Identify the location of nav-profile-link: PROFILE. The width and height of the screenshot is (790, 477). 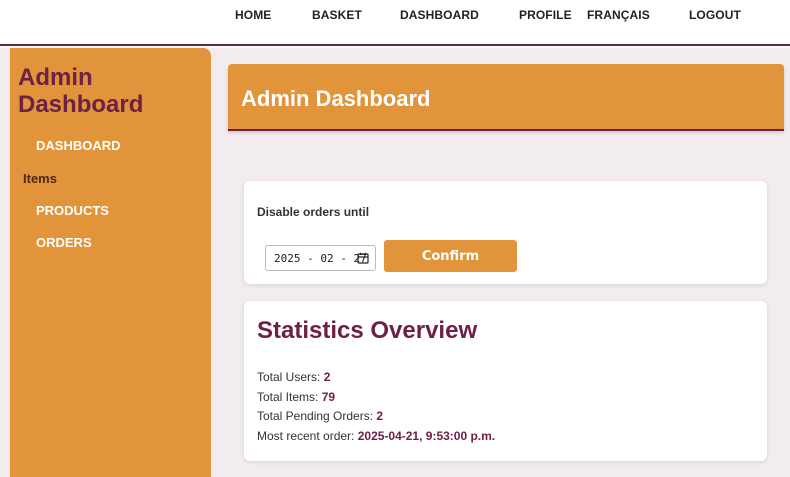
(545, 15).